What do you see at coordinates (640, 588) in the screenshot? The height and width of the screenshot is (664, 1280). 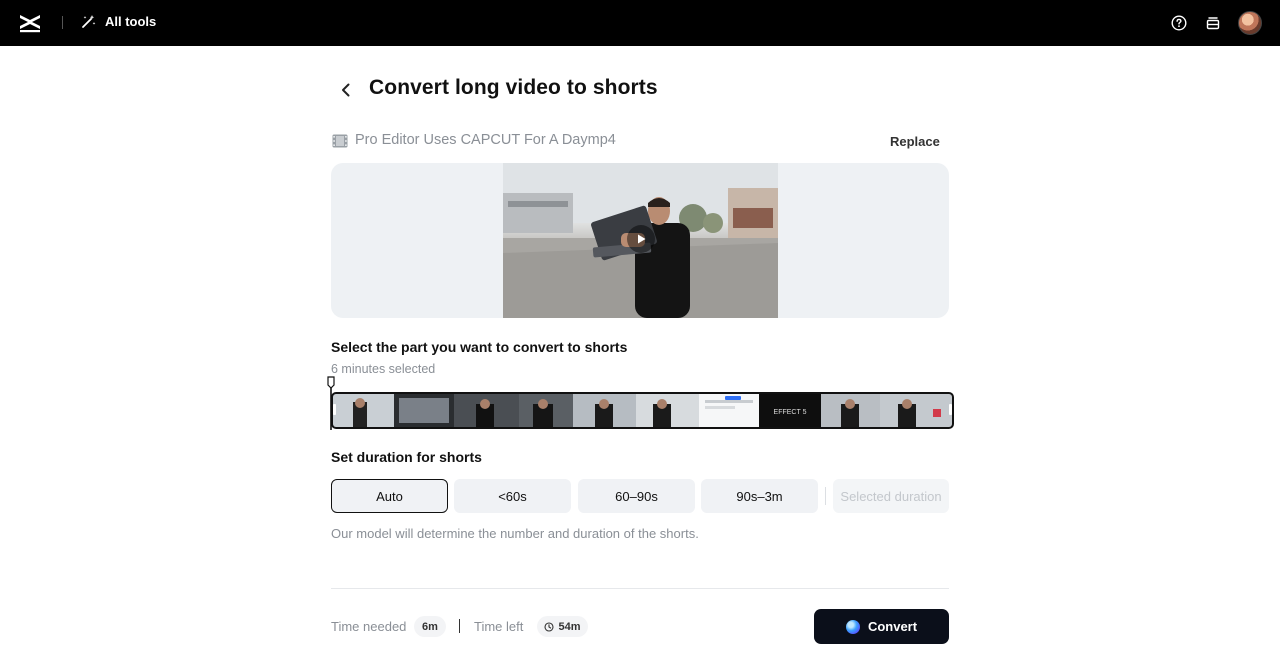 I see `divider` at bounding box center [640, 588].